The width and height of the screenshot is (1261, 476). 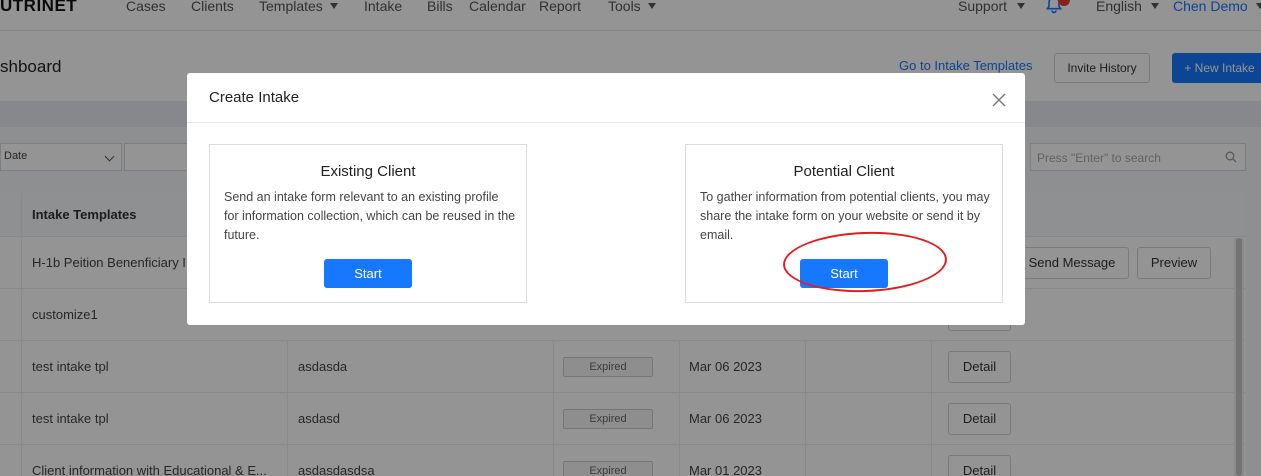 I want to click on card-title: Potential Client, so click(x=844, y=171).